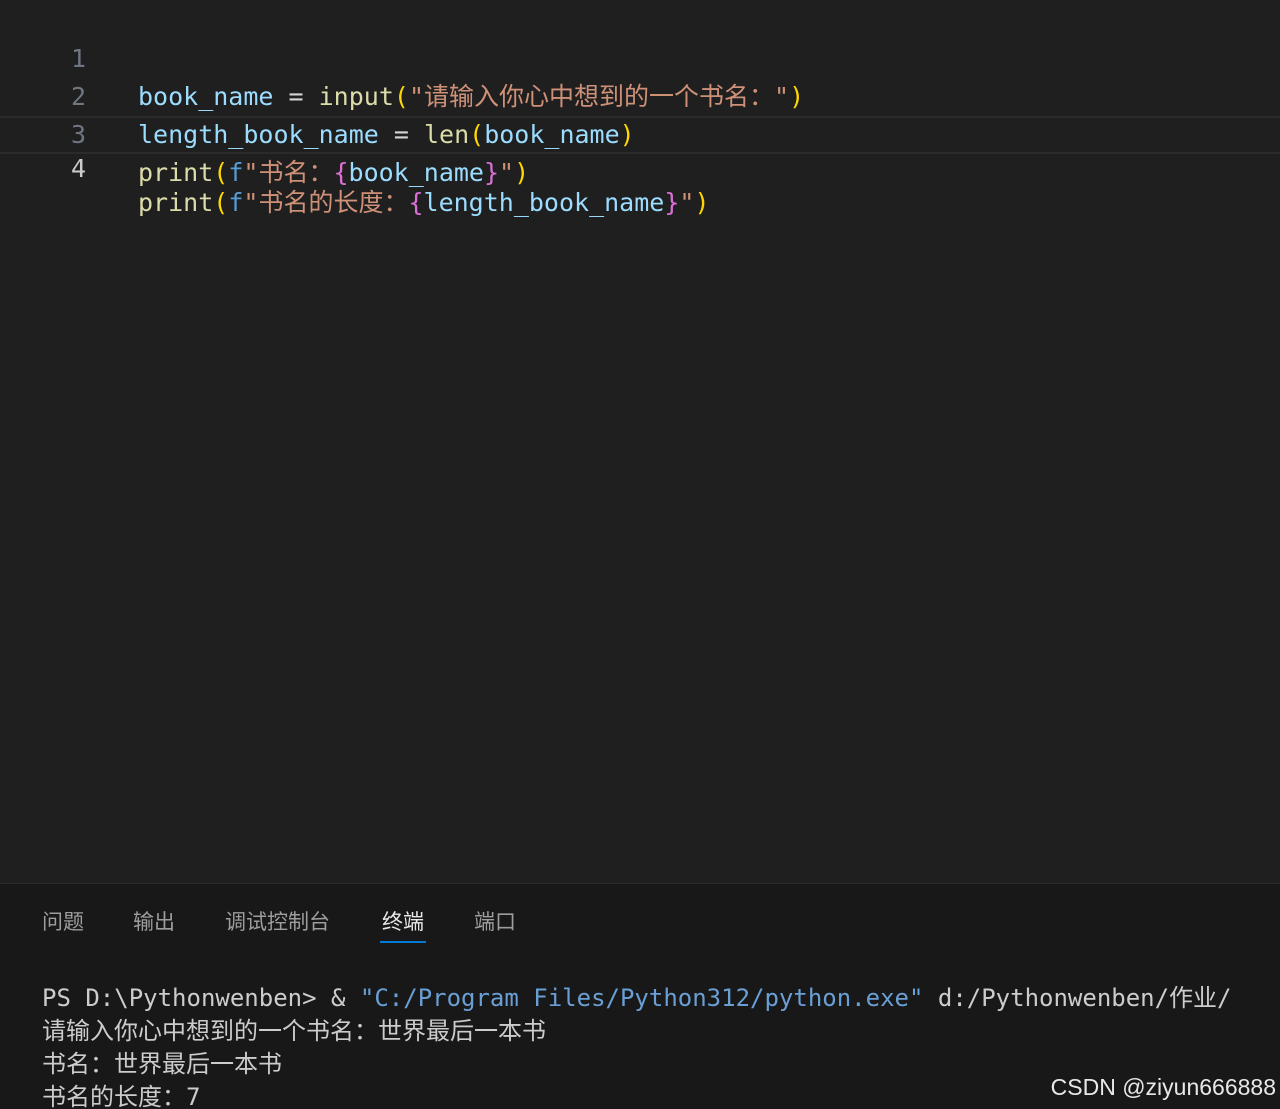 Image resolution: width=1280 pixels, height=1109 pixels. What do you see at coordinates (78, 168) in the screenshot?
I see `line-number: 4` at bounding box center [78, 168].